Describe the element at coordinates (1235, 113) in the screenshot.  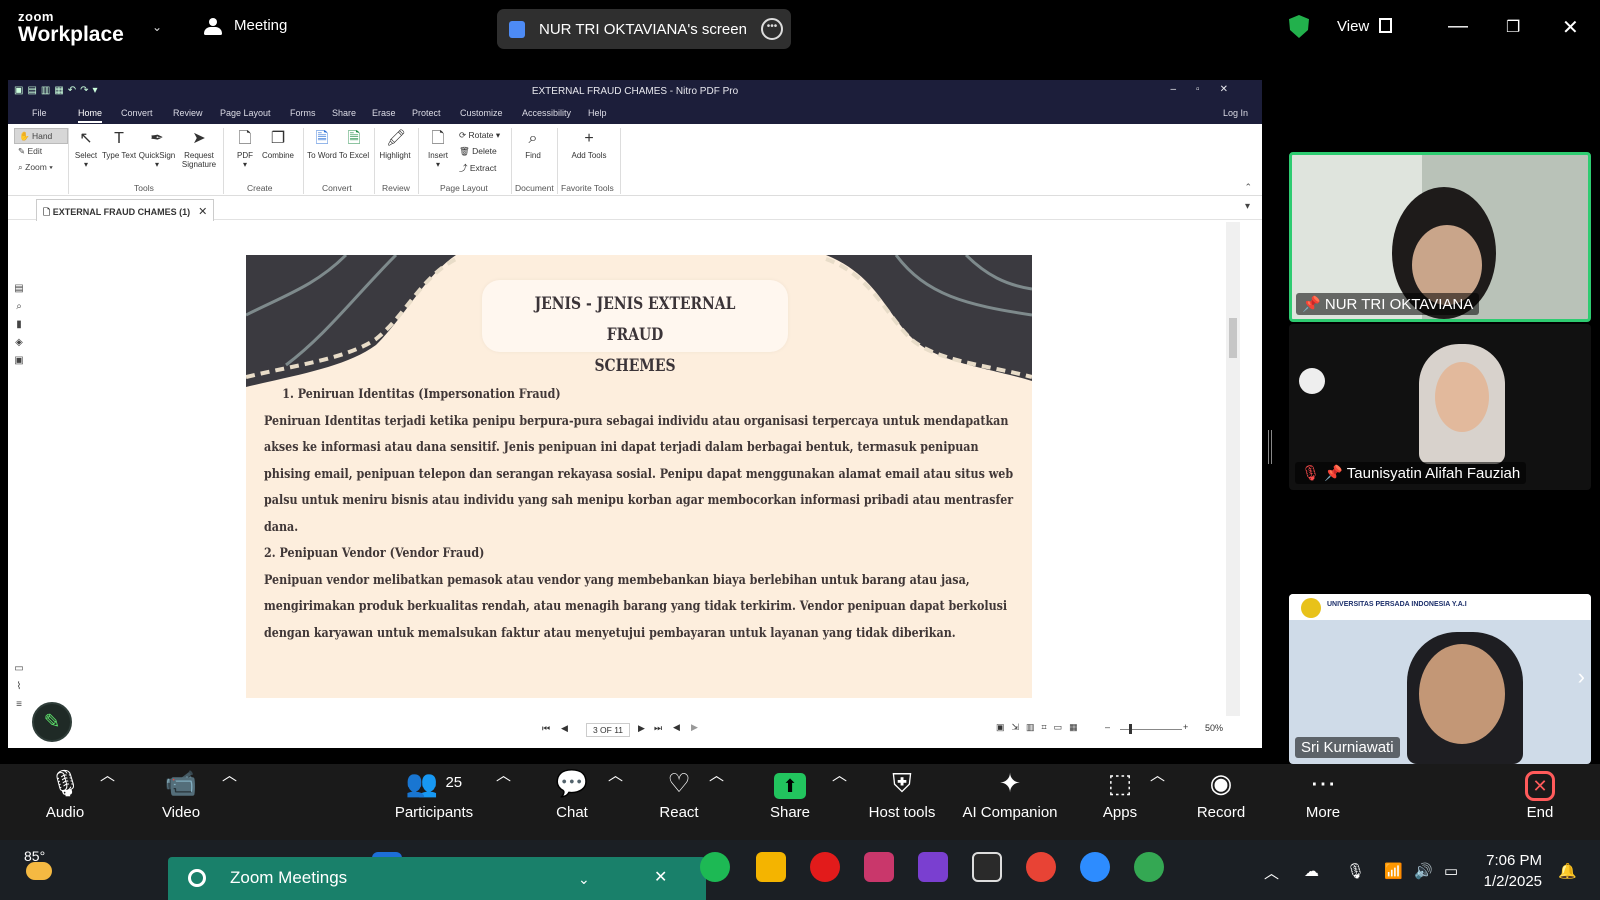
I see `login-link: Log In` at that location.